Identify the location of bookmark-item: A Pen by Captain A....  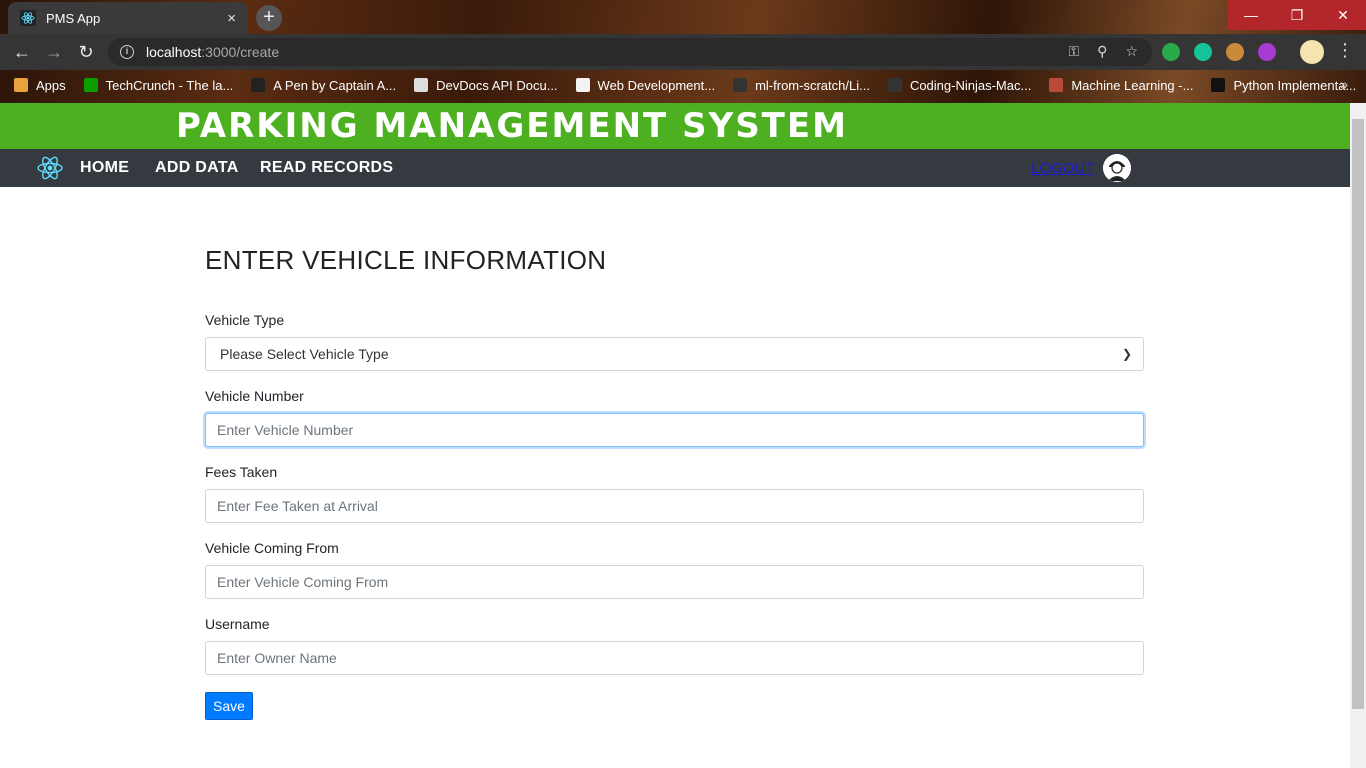
(323, 85).